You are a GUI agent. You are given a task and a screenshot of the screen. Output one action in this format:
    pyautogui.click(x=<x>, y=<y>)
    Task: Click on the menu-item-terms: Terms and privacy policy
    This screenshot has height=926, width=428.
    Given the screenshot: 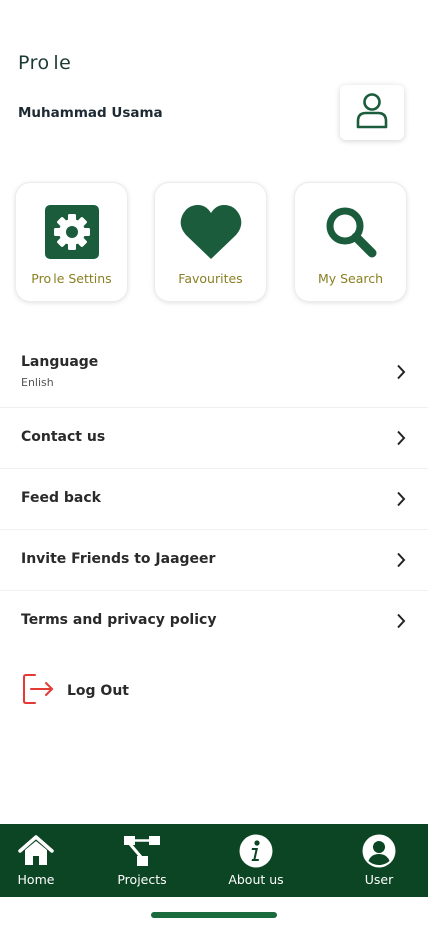 What is the action you would take?
    pyautogui.click(x=214, y=621)
    